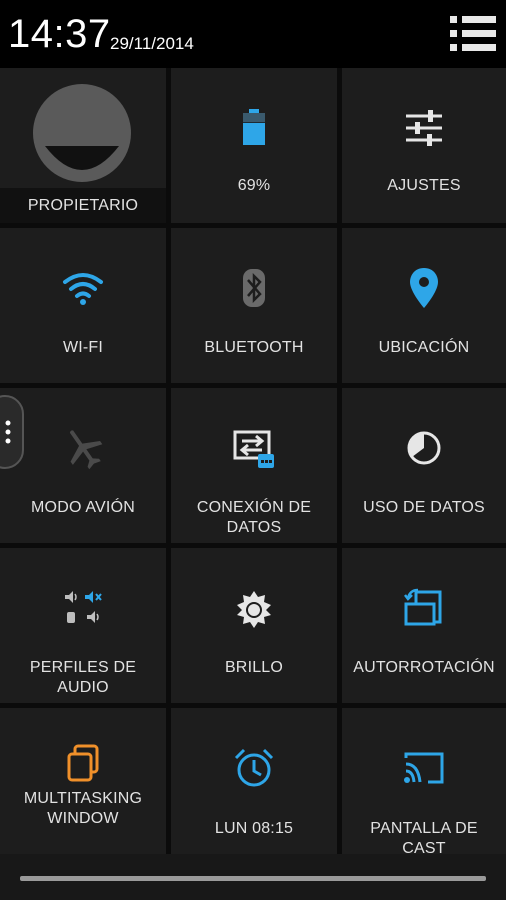 The height and width of the screenshot is (900, 506). Describe the element at coordinates (254, 667) in the screenshot. I see `tile-brightness-label: BRILLO` at that location.